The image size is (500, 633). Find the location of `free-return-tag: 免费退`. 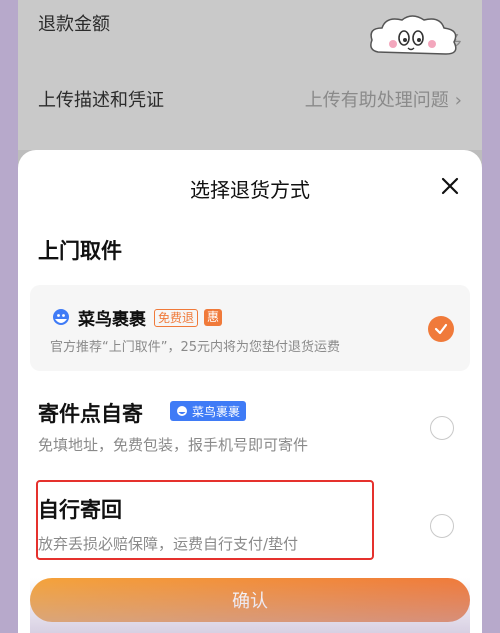

free-return-tag: 免费退 is located at coordinates (176, 317).